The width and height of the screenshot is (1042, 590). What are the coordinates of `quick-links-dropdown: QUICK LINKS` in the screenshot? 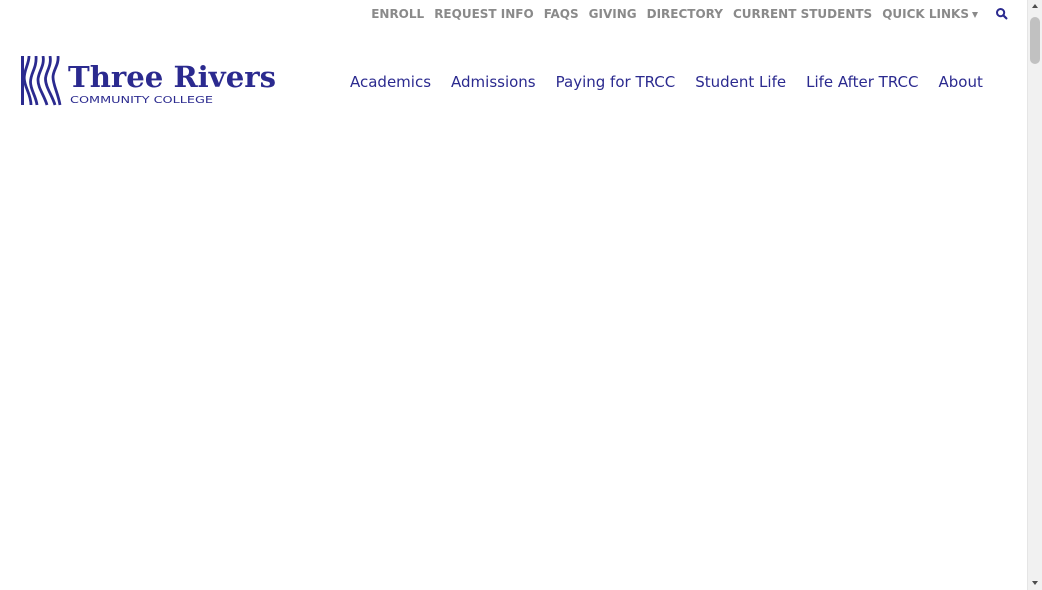 It's located at (930, 14).